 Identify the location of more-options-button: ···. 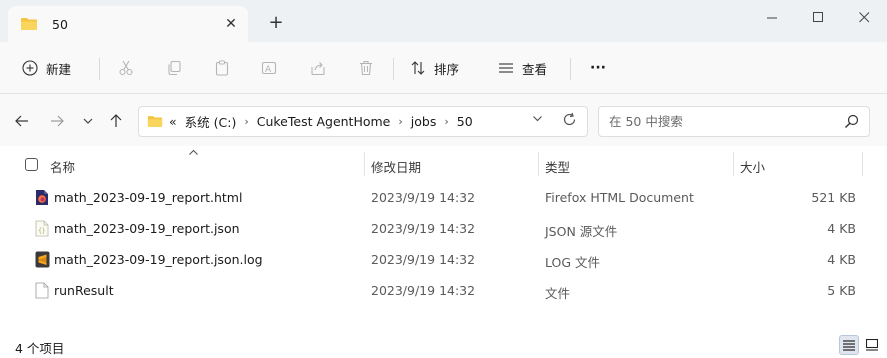
(598, 68).